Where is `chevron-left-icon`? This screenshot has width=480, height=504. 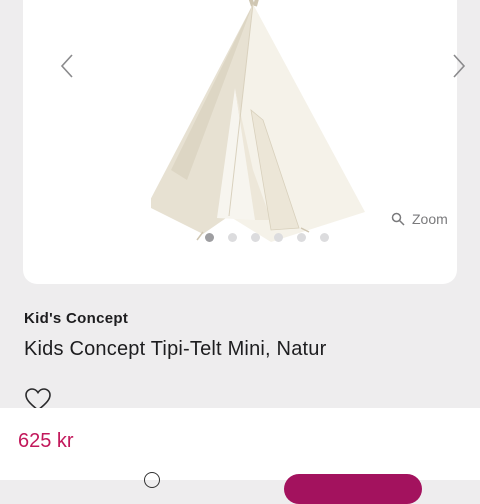
chevron-left-icon is located at coordinates (66, 66).